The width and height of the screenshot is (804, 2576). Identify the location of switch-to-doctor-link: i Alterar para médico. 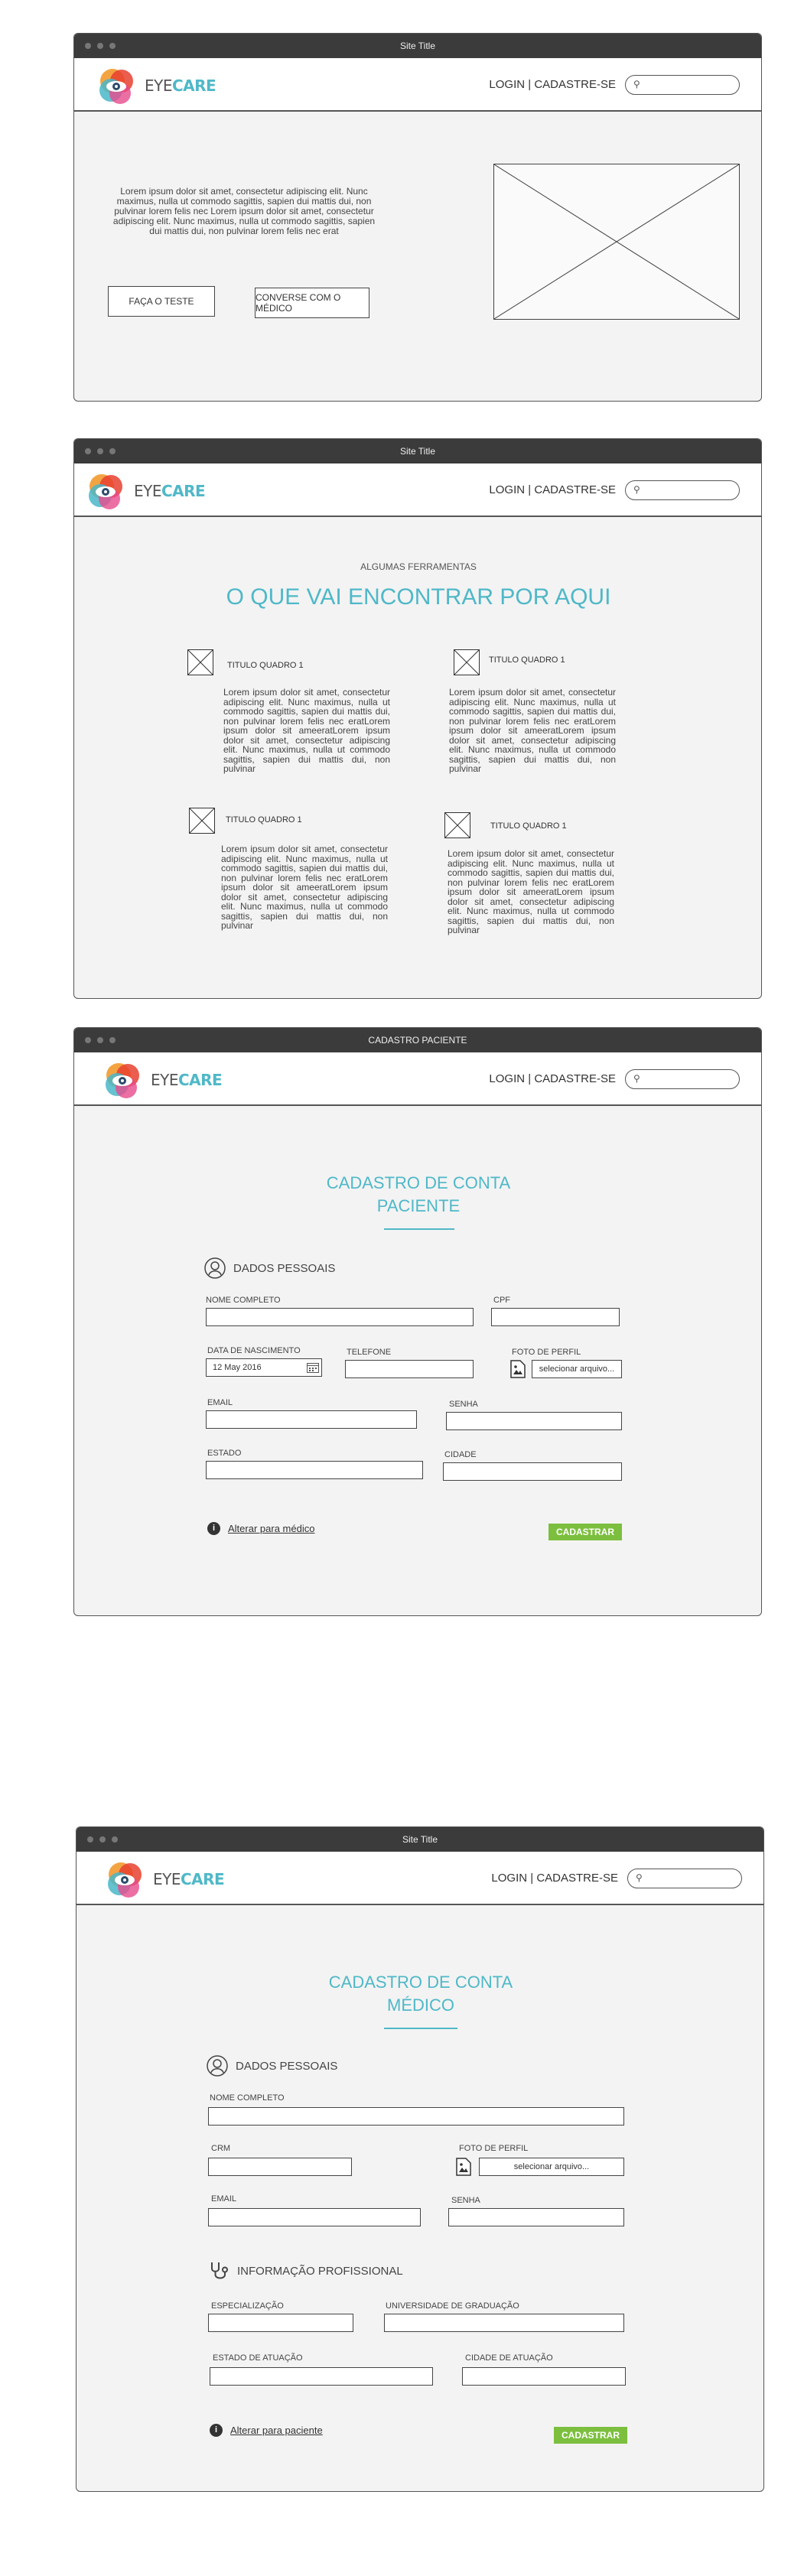
(260, 1528).